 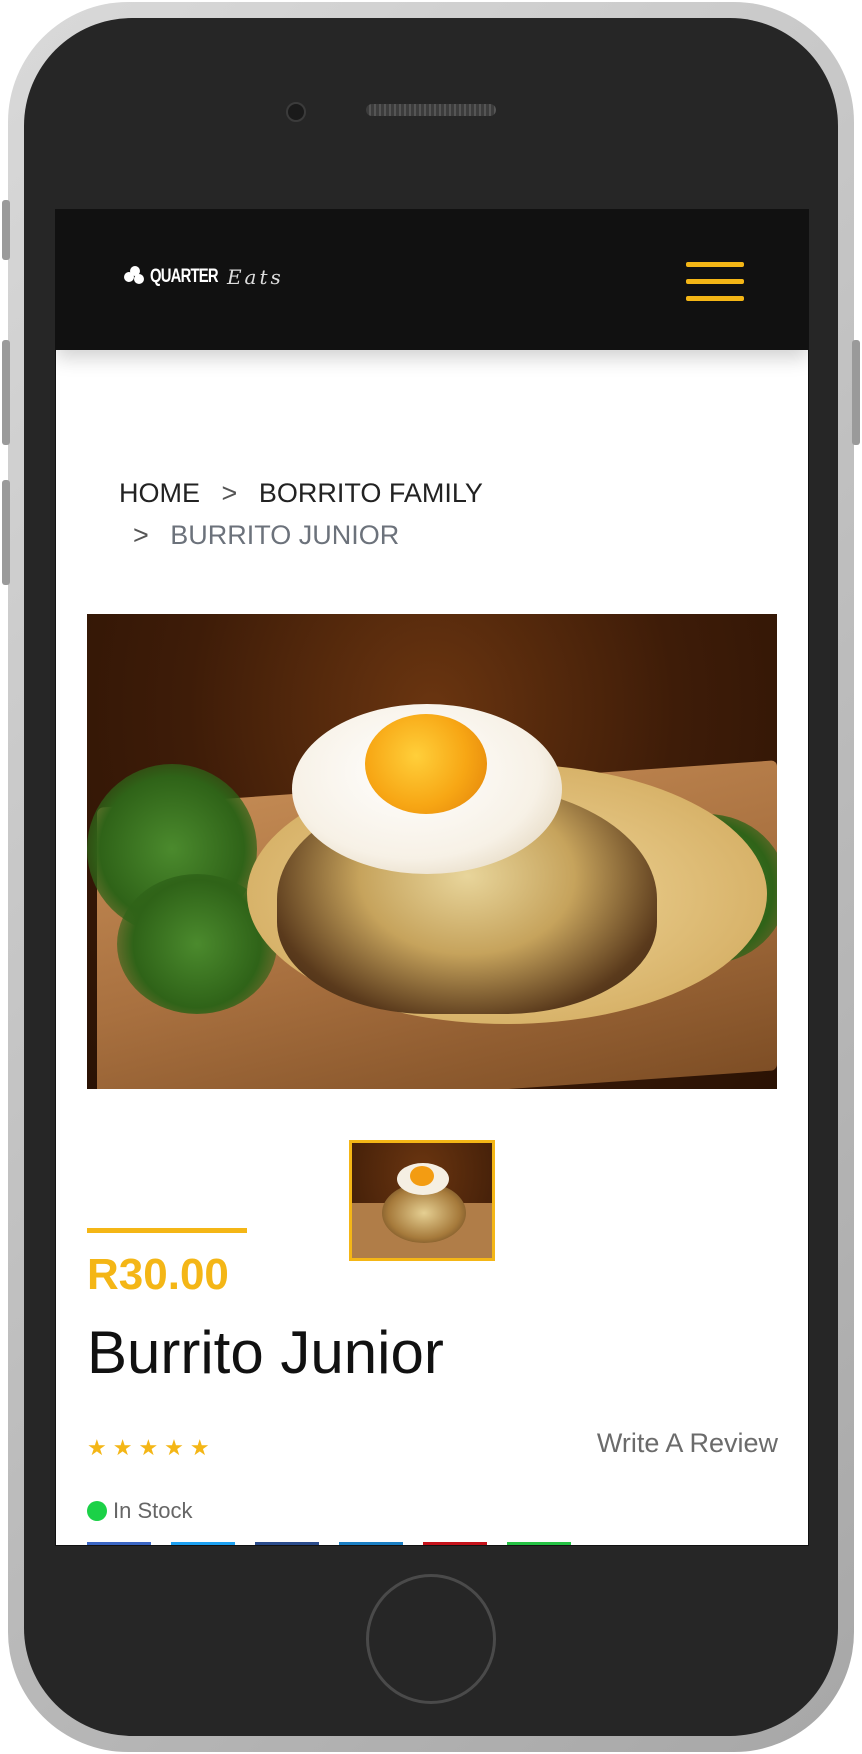 What do you see at coordinates (153, 1510) in the screenshot?
I see `stock-status-label: In Stock` at bounding box center [153, 1510].